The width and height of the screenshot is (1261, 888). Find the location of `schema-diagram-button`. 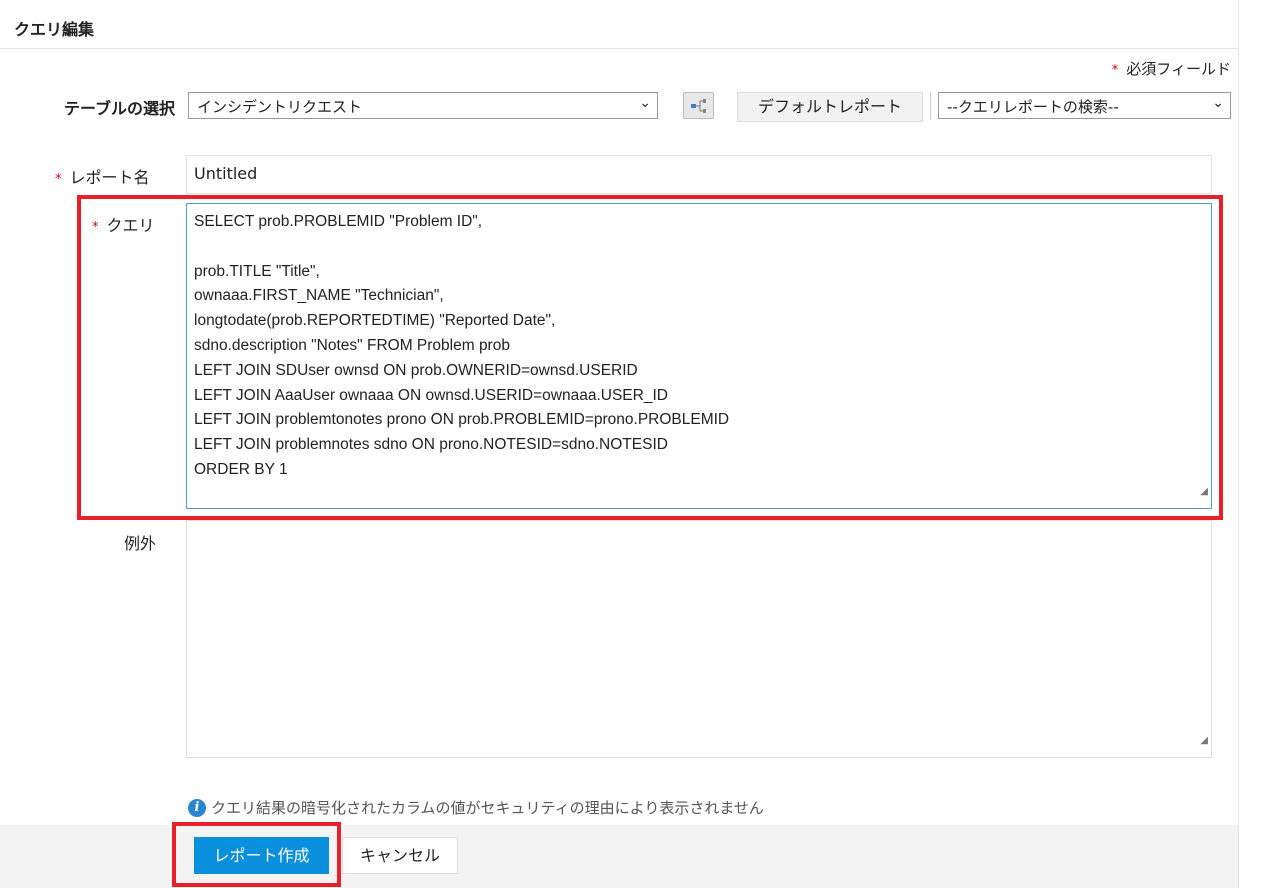

schema-diagram-button is located at coordinates (698, 105).